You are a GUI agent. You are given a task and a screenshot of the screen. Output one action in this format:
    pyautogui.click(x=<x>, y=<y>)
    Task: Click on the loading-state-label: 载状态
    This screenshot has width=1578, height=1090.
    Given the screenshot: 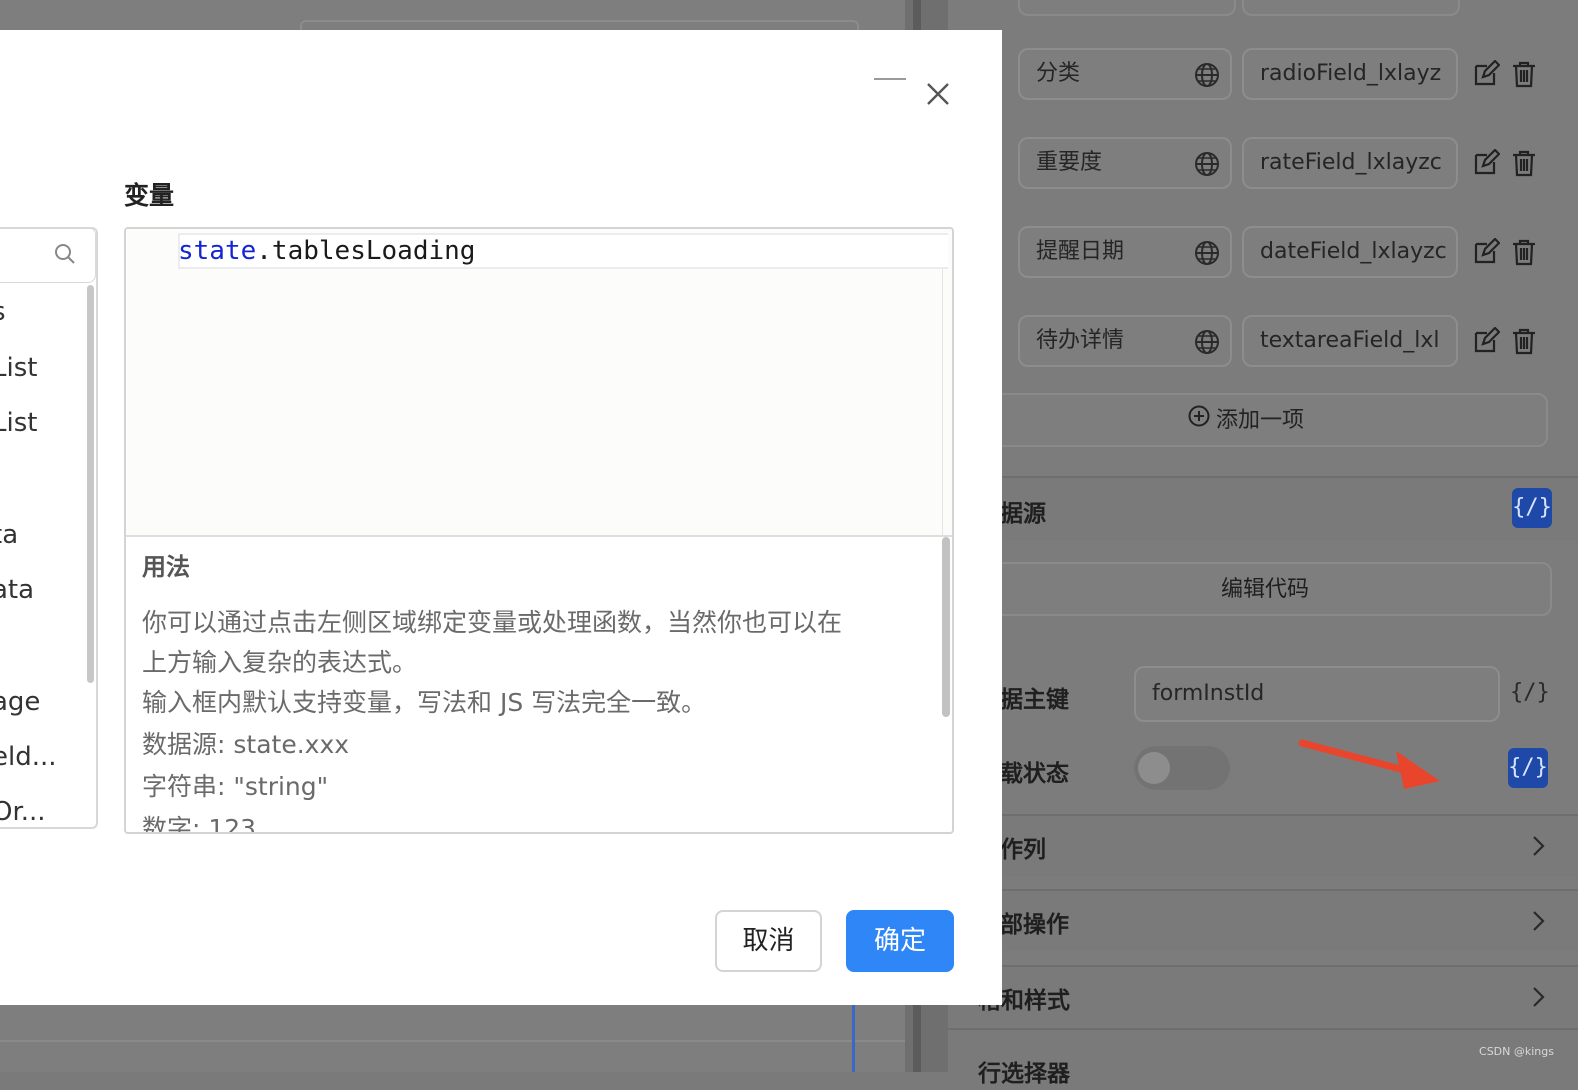 What is the action you would take?
    pyautogui.click(x=1034, y=774)
    